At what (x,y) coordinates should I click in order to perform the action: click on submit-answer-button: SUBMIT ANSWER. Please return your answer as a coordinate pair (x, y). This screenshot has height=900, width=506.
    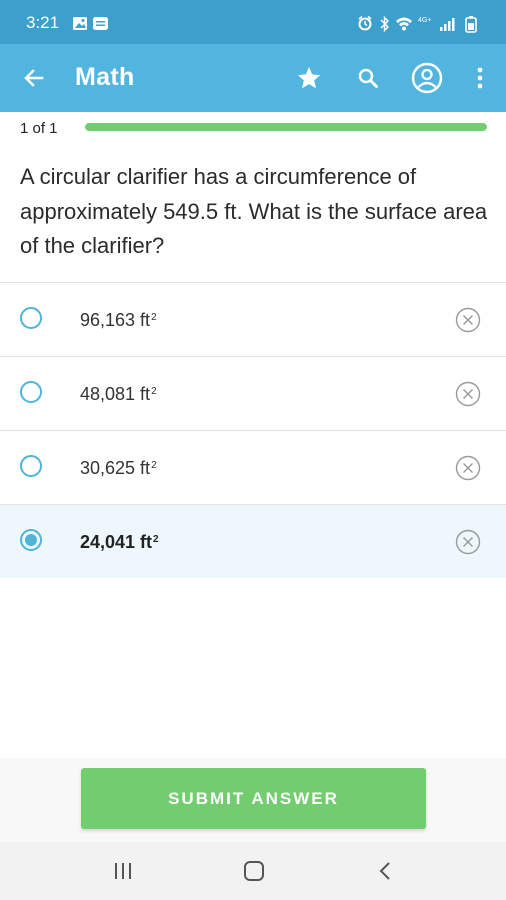
    Looking at the image, I should click on (253, 798).